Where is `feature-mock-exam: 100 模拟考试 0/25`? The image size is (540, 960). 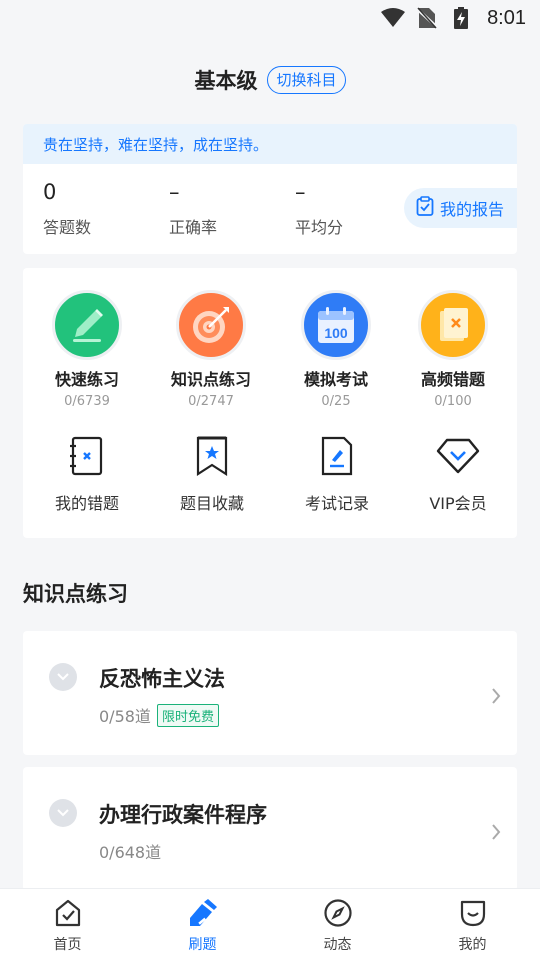 feature-mock-exam: 100 模拟考试 0/25 is located at coordinates (336, 349).